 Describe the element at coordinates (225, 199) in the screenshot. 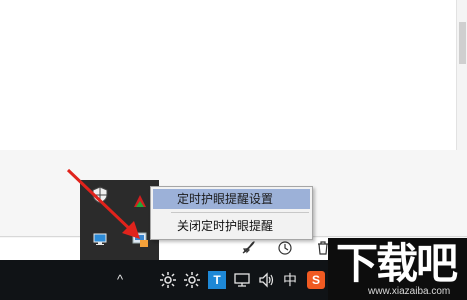

I see `menu-item-label: 定时护眼提醒设置` at that location.